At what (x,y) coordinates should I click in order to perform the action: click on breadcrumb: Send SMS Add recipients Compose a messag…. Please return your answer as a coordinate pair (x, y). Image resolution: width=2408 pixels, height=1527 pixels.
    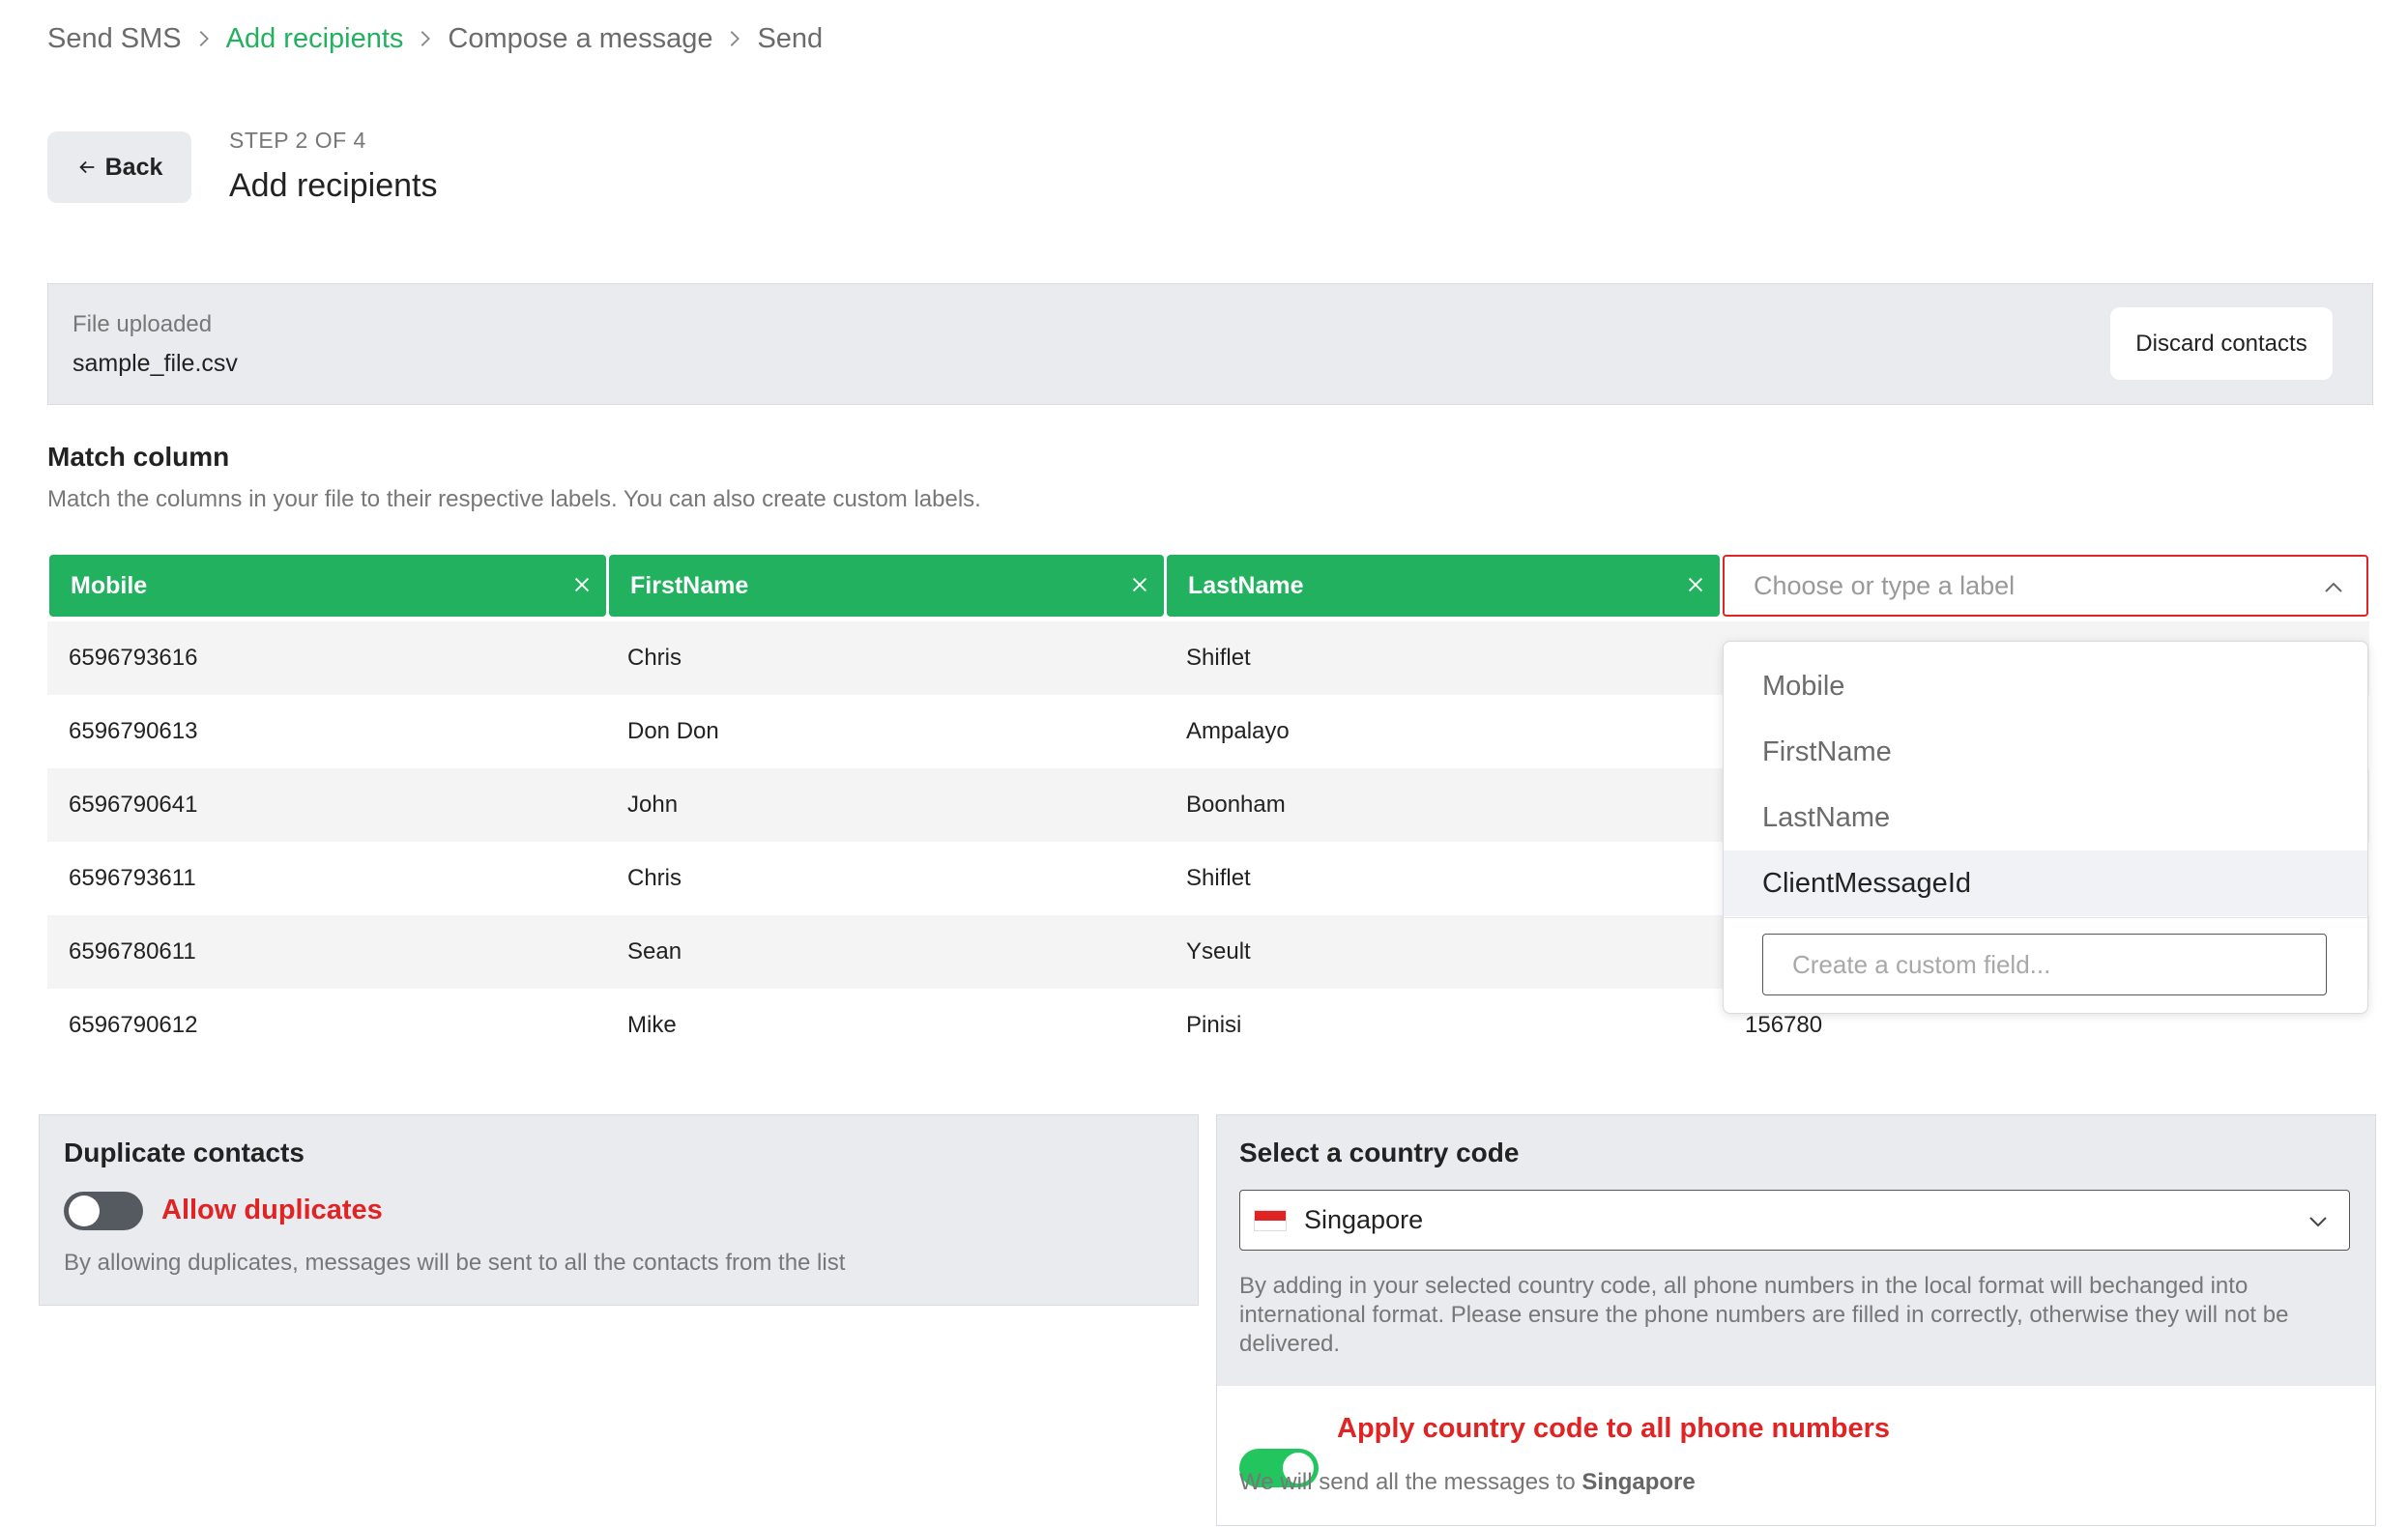
    Looking at the image, I should click on (435, 39).